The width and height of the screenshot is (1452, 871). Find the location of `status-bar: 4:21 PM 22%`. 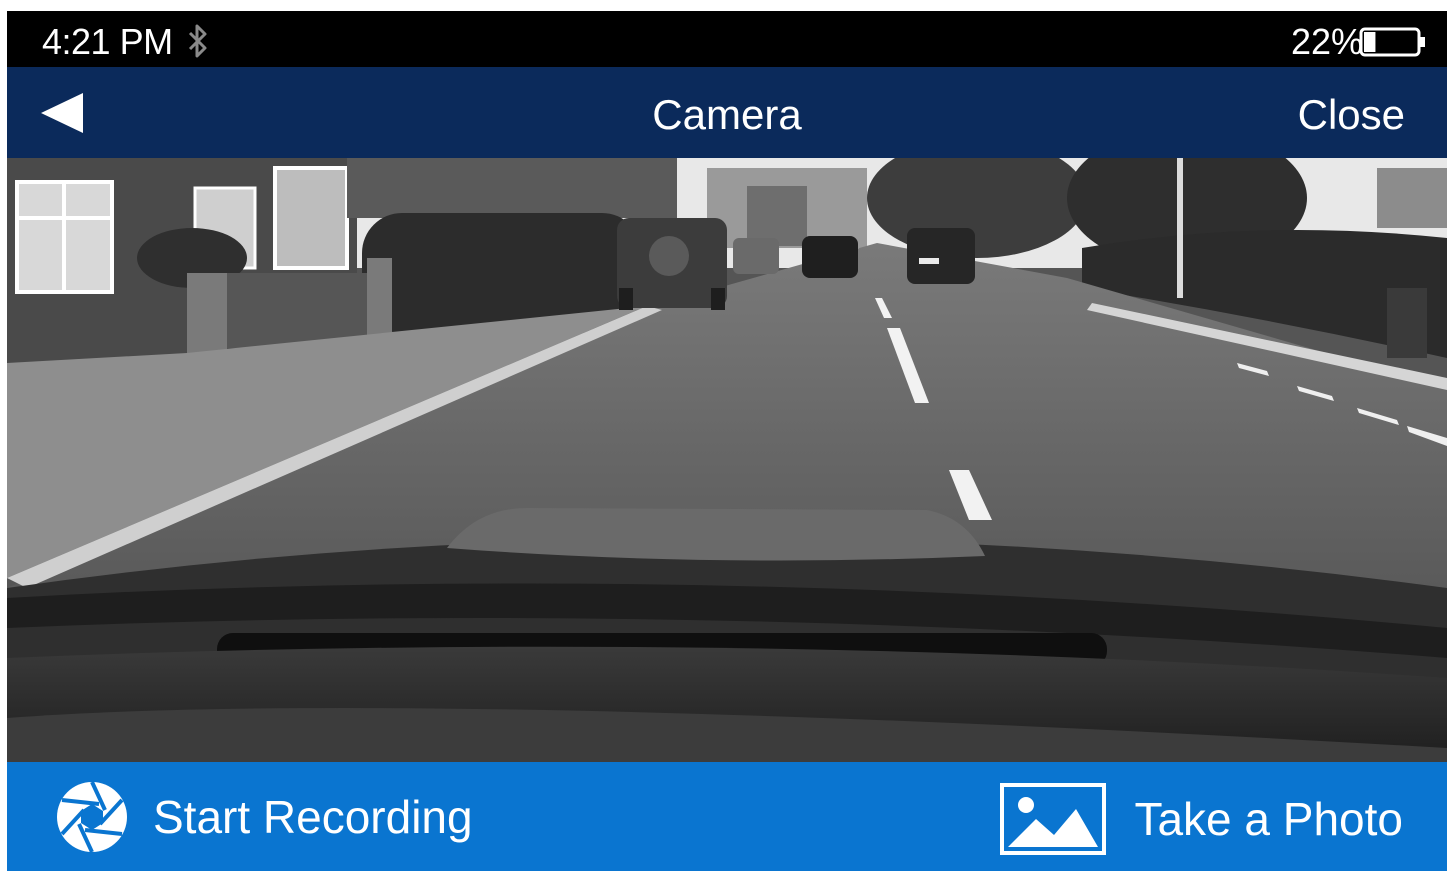

status-bar: 4:21 PM 22% is located at coordinates (727, 39).